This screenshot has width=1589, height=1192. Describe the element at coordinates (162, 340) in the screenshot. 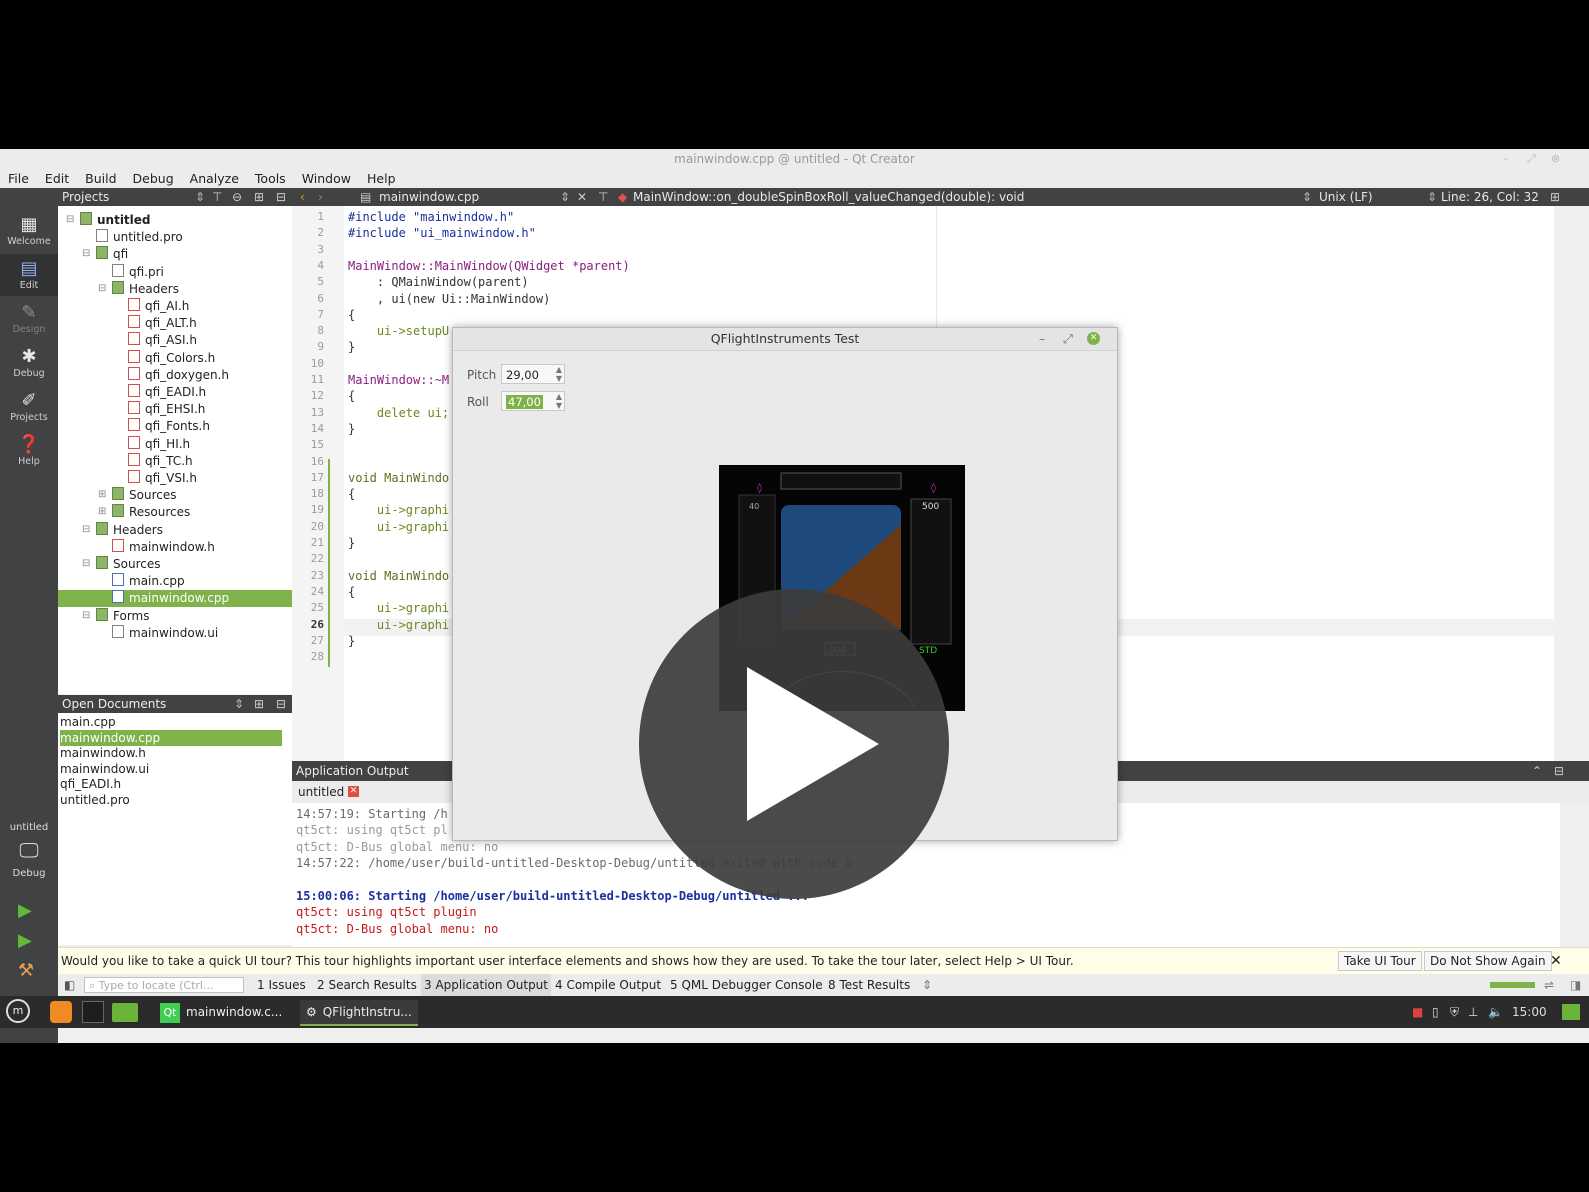

I see `tree-item: qfi_ASI.h` at that location.